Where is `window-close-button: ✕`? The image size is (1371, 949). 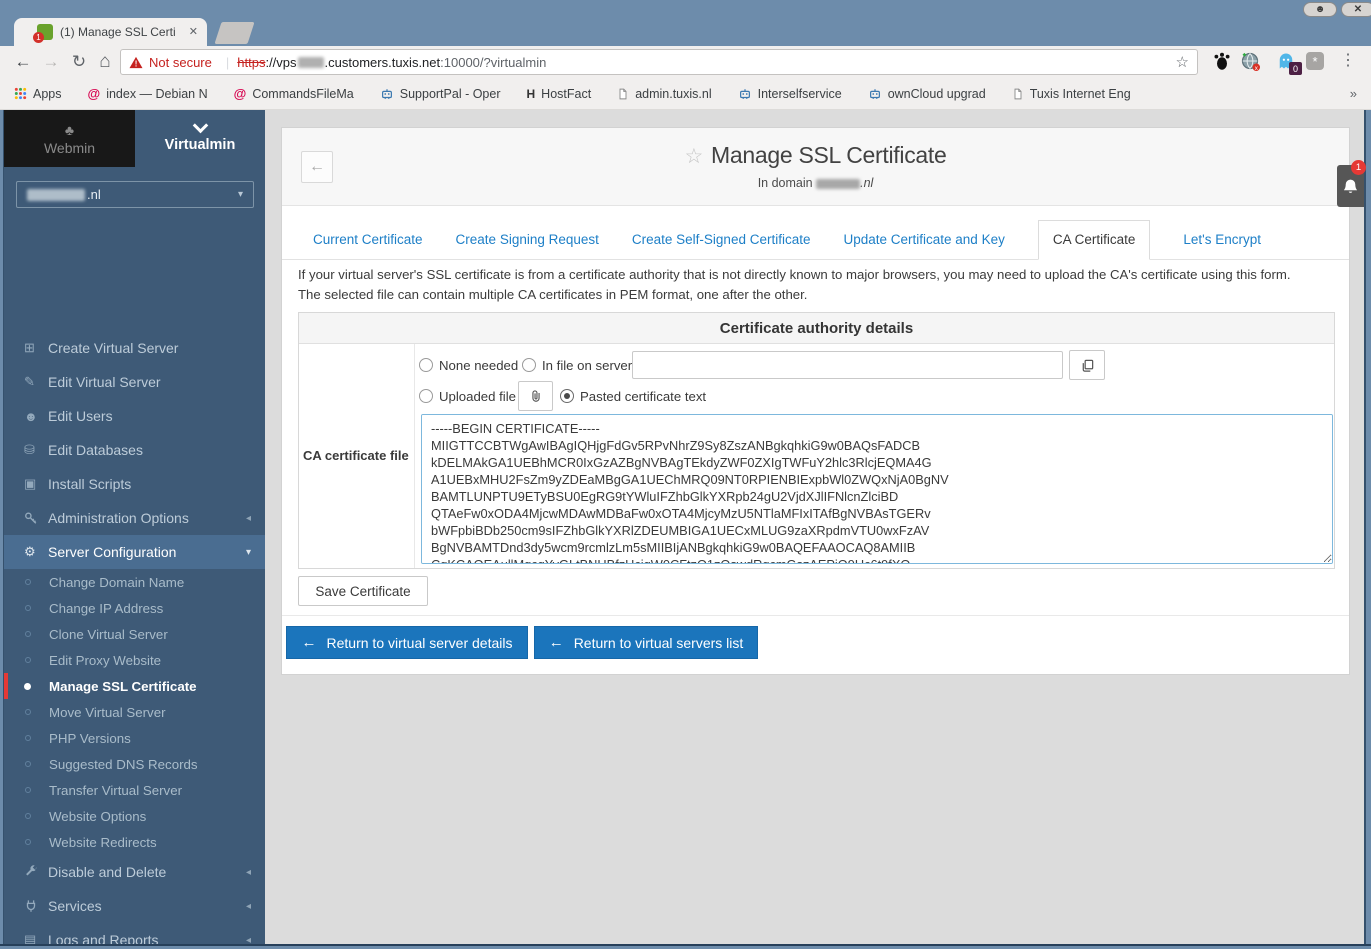
window-close-button: ✕ is located at coordinates (1356, 9).